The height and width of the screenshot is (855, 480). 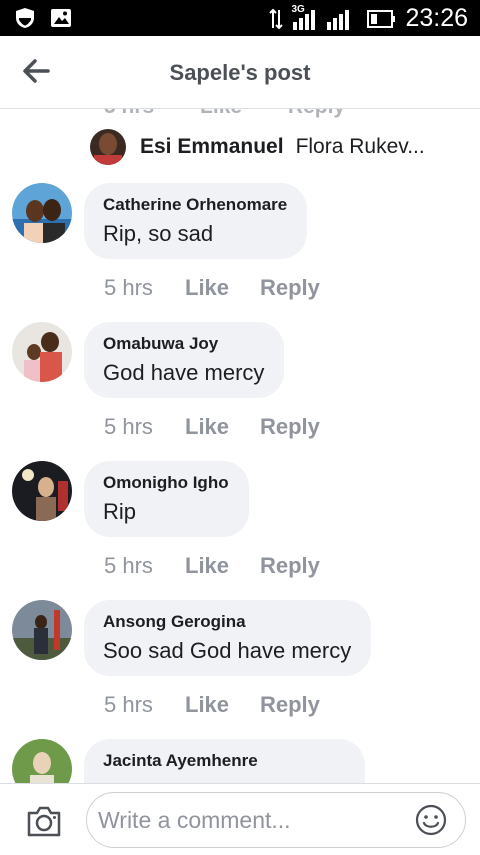 What do you see at coordinates (276, 18) in the screenshot?
I see `data-transfer-icon` at bounding box center [276, 18].